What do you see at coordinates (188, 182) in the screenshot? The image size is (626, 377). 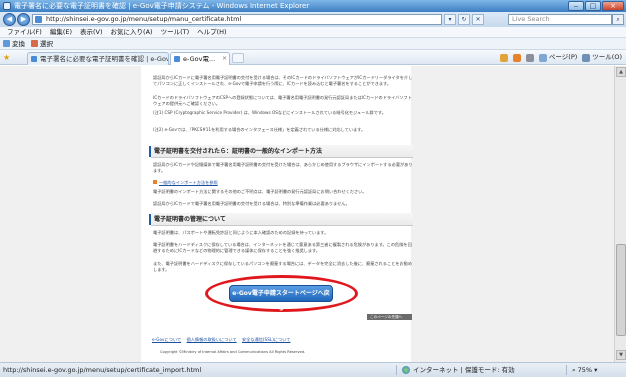 I see `import-method-link: 一般的なインポート方法を参照` at bounding box center [188, 182].